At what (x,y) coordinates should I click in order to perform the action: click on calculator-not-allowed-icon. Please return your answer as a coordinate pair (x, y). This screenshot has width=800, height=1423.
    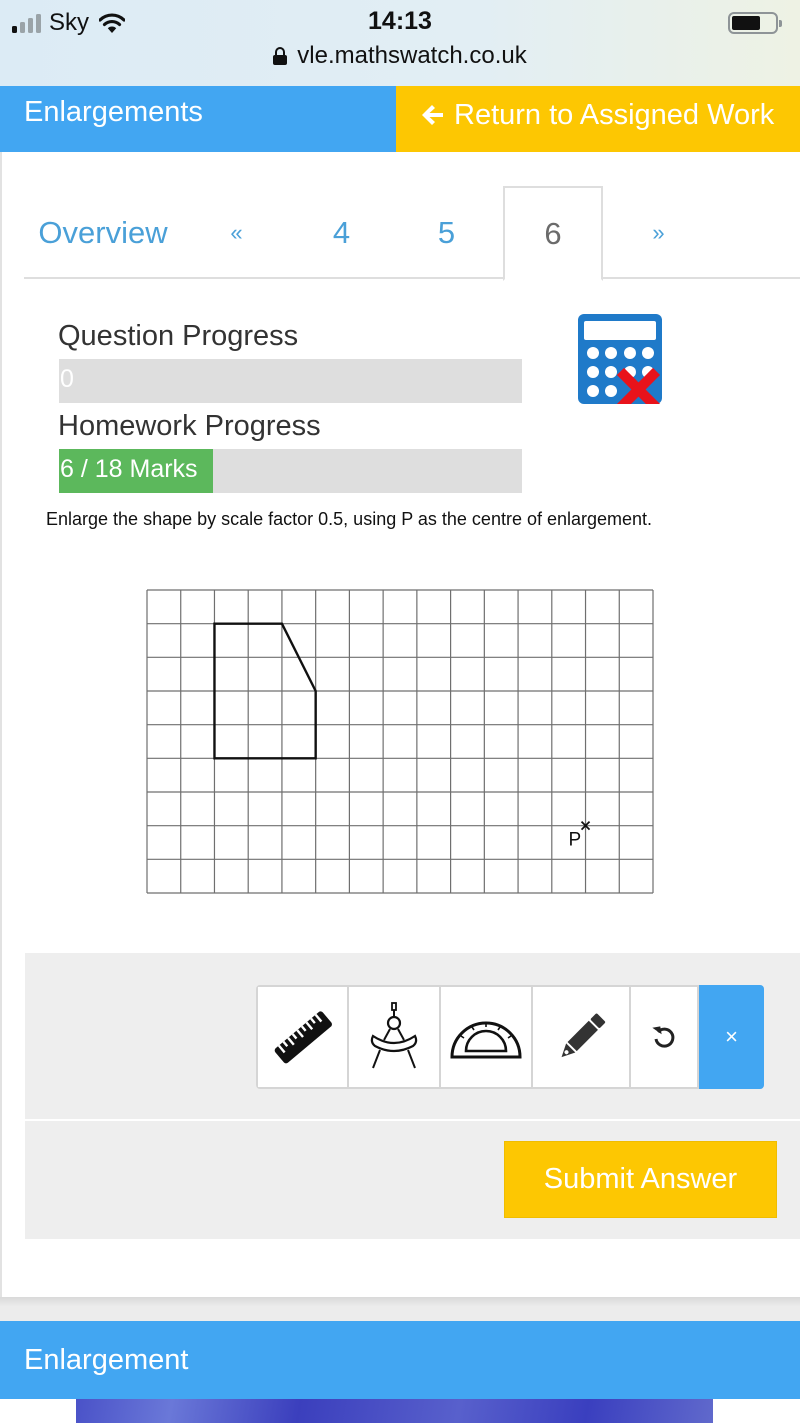
    Looking at the image, I should click on (620, 359).